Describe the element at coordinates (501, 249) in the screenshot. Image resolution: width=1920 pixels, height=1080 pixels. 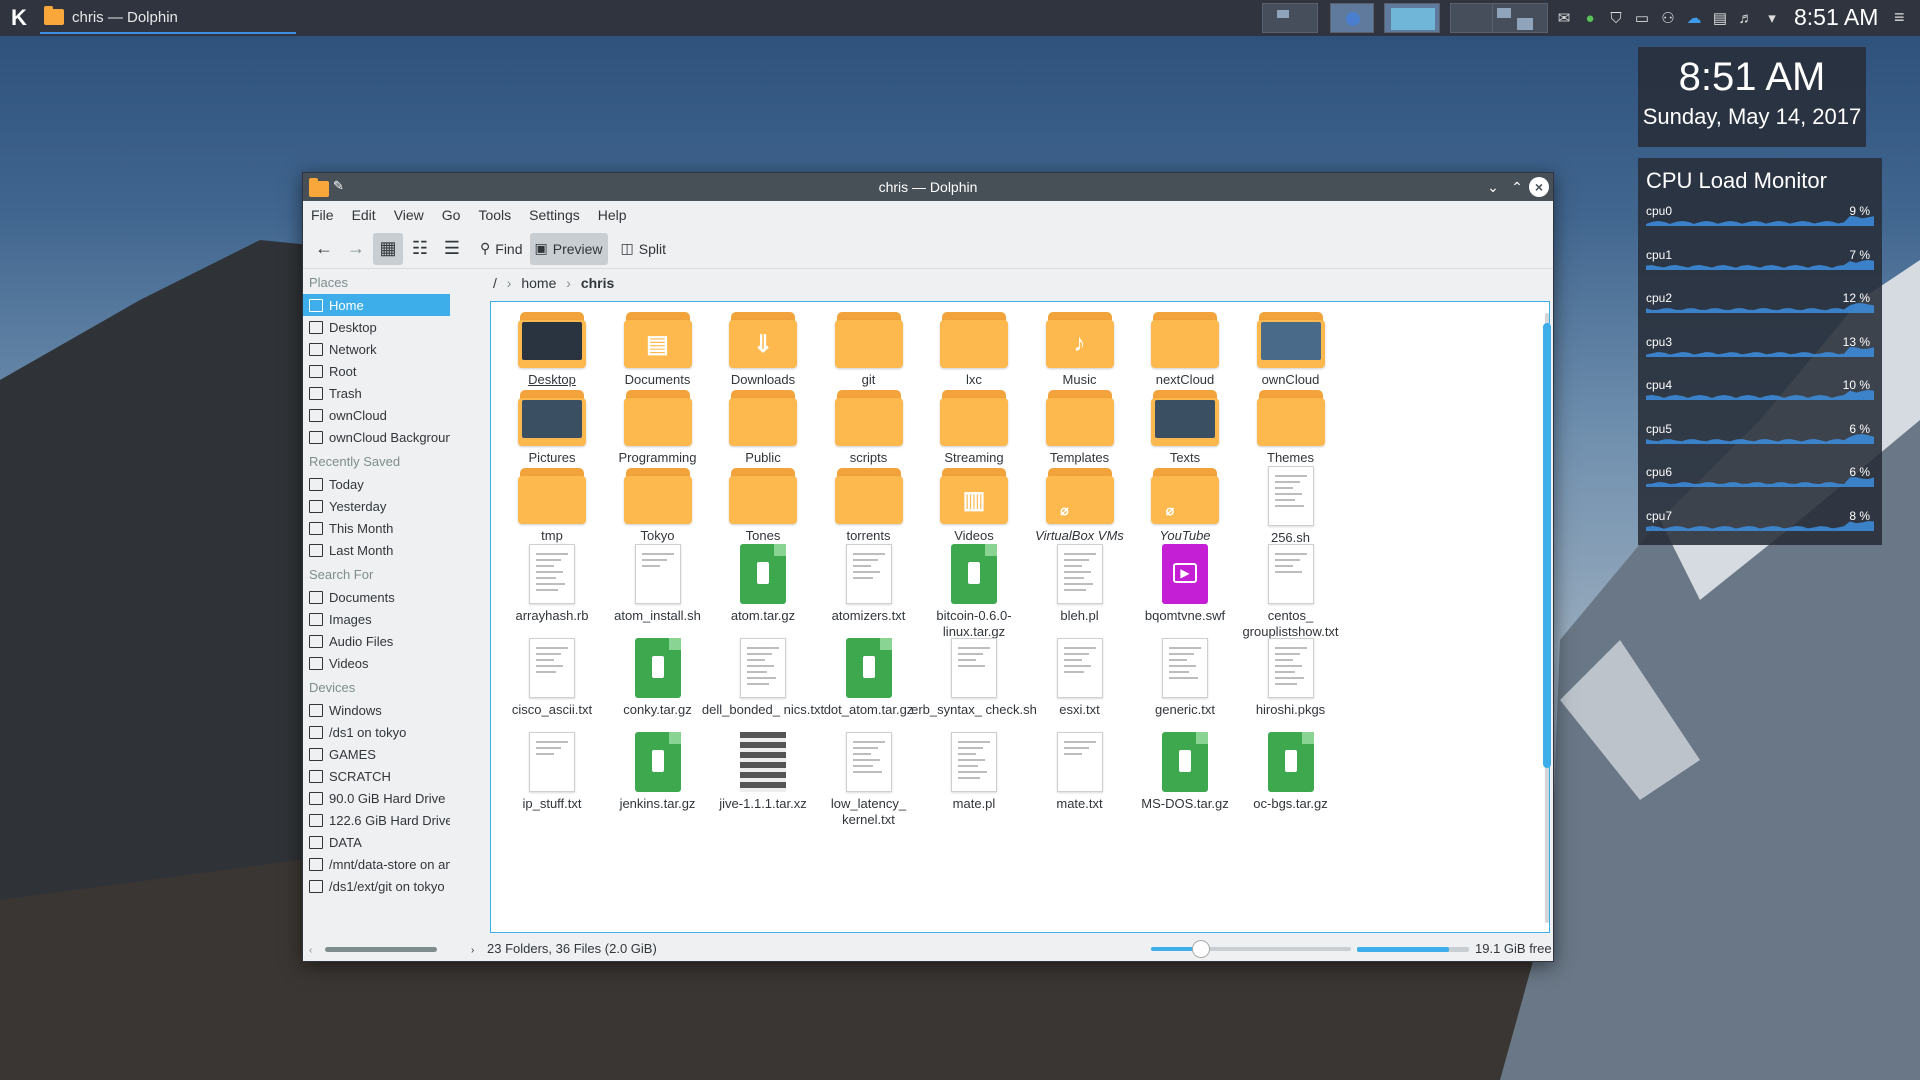
I see `find-button: ⚲ Find` at that location.